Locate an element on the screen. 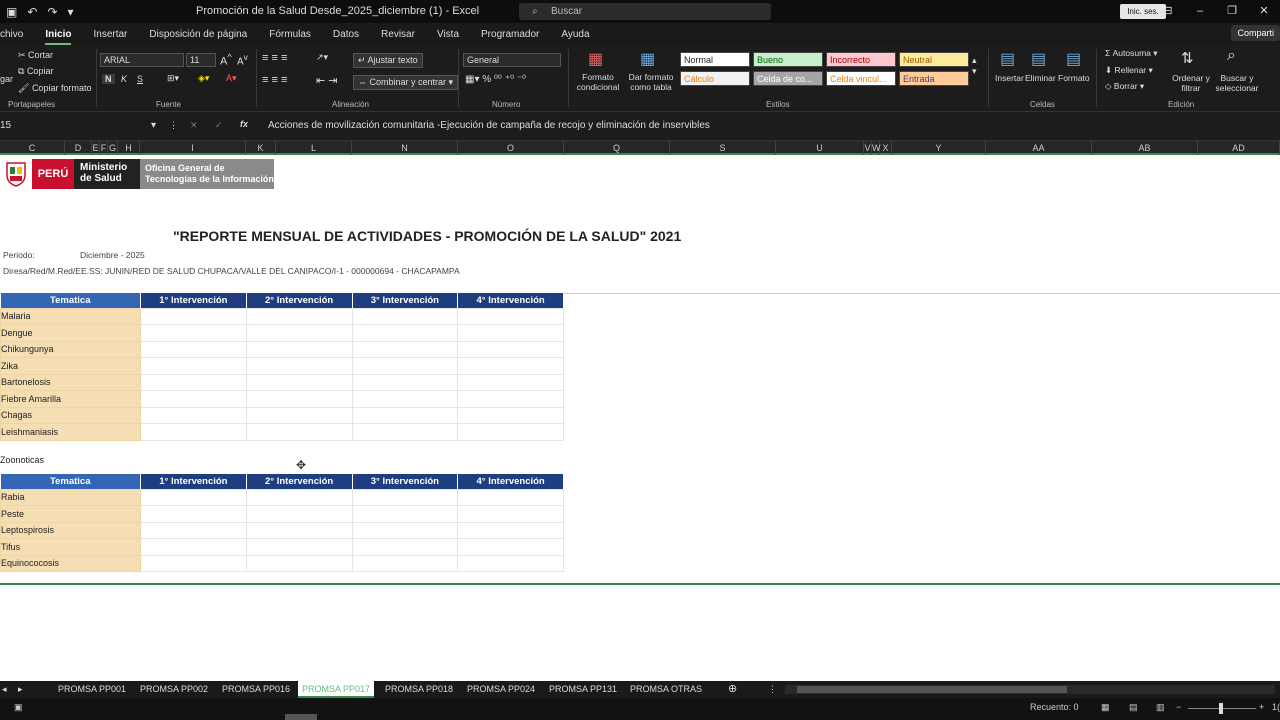 This screenshot has width=1280, height=720. page-layout-icon: ▤ is located at coordinates (1133, 707).